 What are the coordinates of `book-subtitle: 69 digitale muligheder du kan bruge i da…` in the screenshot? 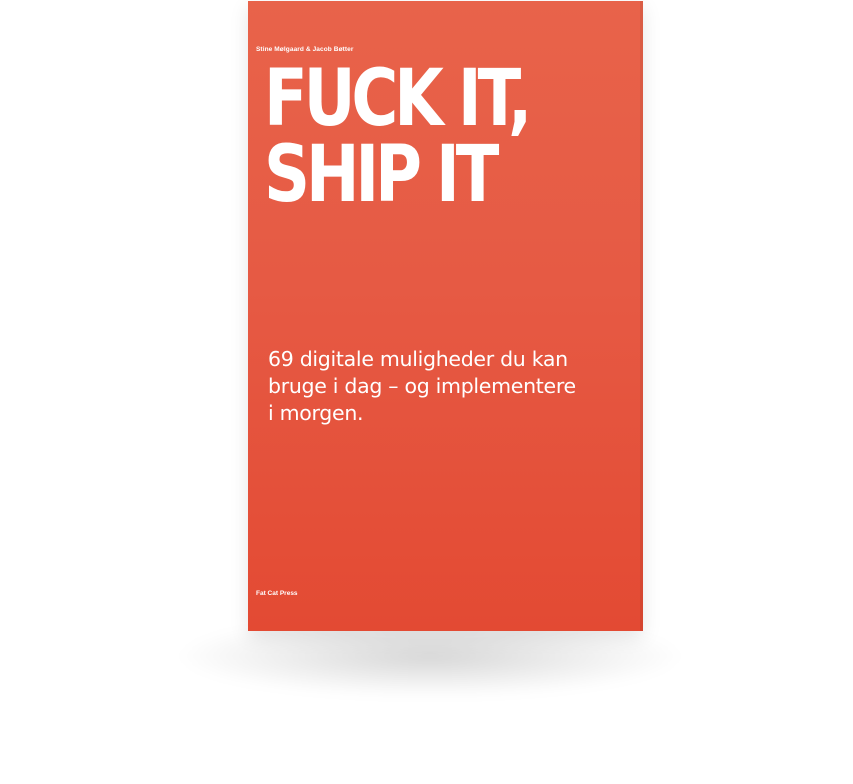 It's located at (448, 386).